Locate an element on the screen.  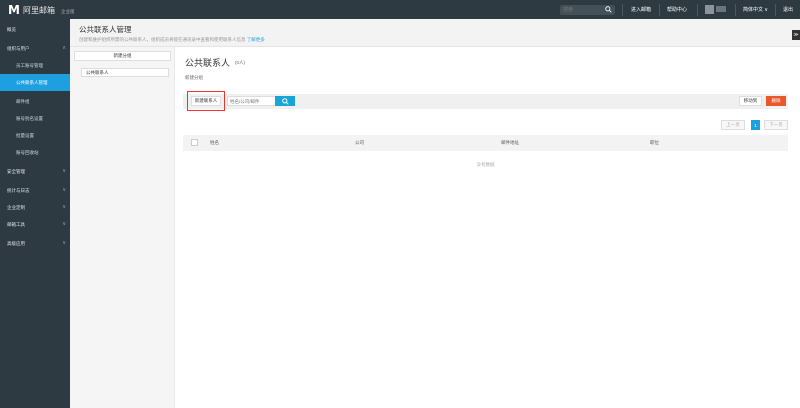
delete-button: 删除 is located at coordinates (776, 101).